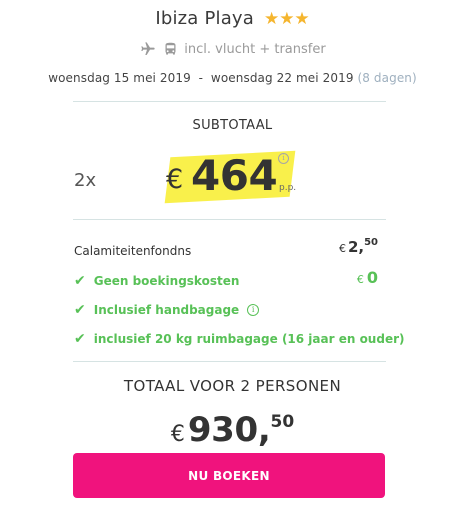  Describe the element at coordinates (360, 279) in the screenshot. I see `booking-fee-currency: €` at that location.